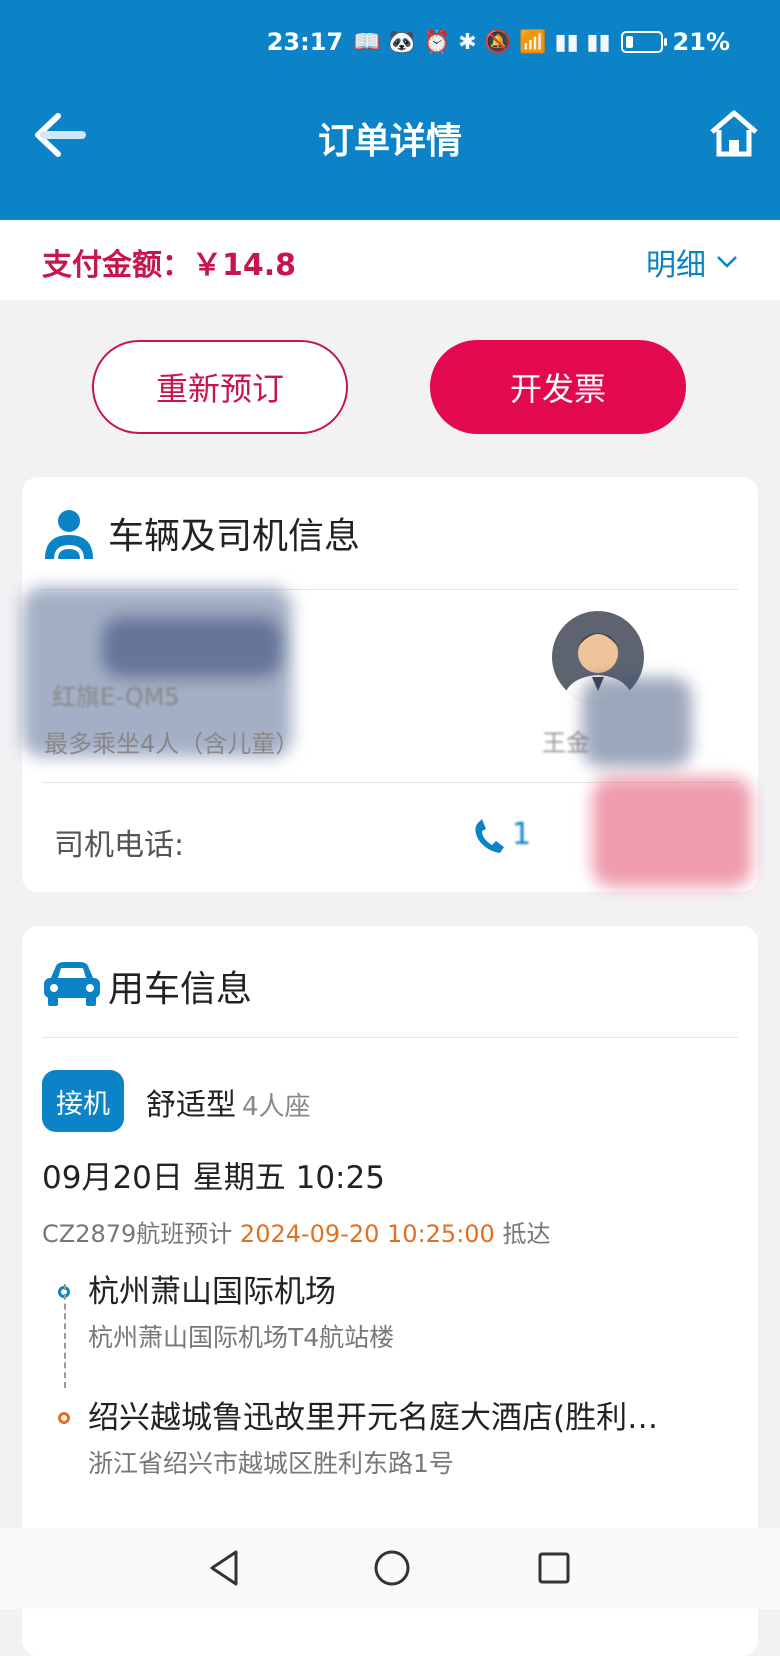 This screenshot has height=1656, width=780. I want to click on page-title: 订单详情, so click(389, 141).